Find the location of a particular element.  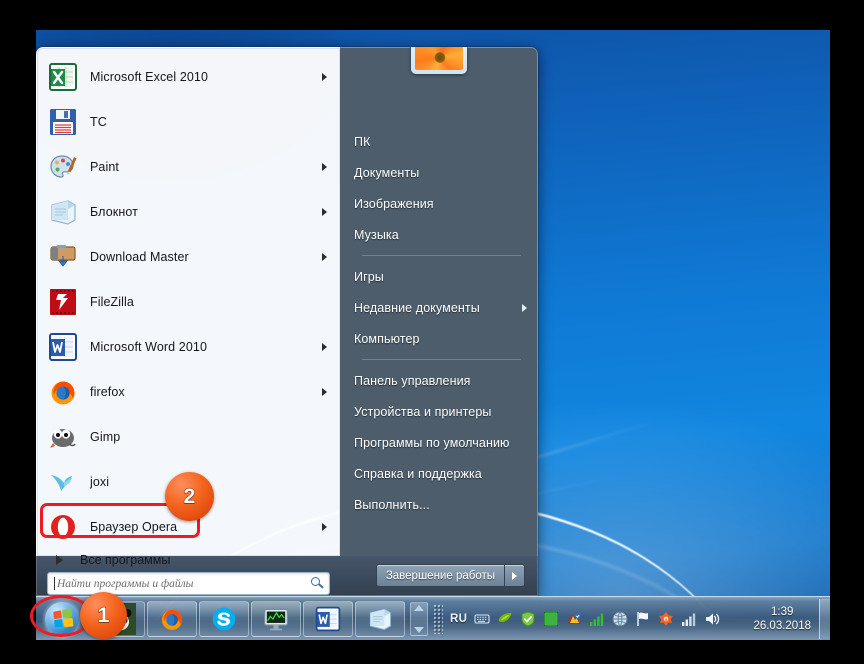

tray-icons is located at coordinates (597, 618).